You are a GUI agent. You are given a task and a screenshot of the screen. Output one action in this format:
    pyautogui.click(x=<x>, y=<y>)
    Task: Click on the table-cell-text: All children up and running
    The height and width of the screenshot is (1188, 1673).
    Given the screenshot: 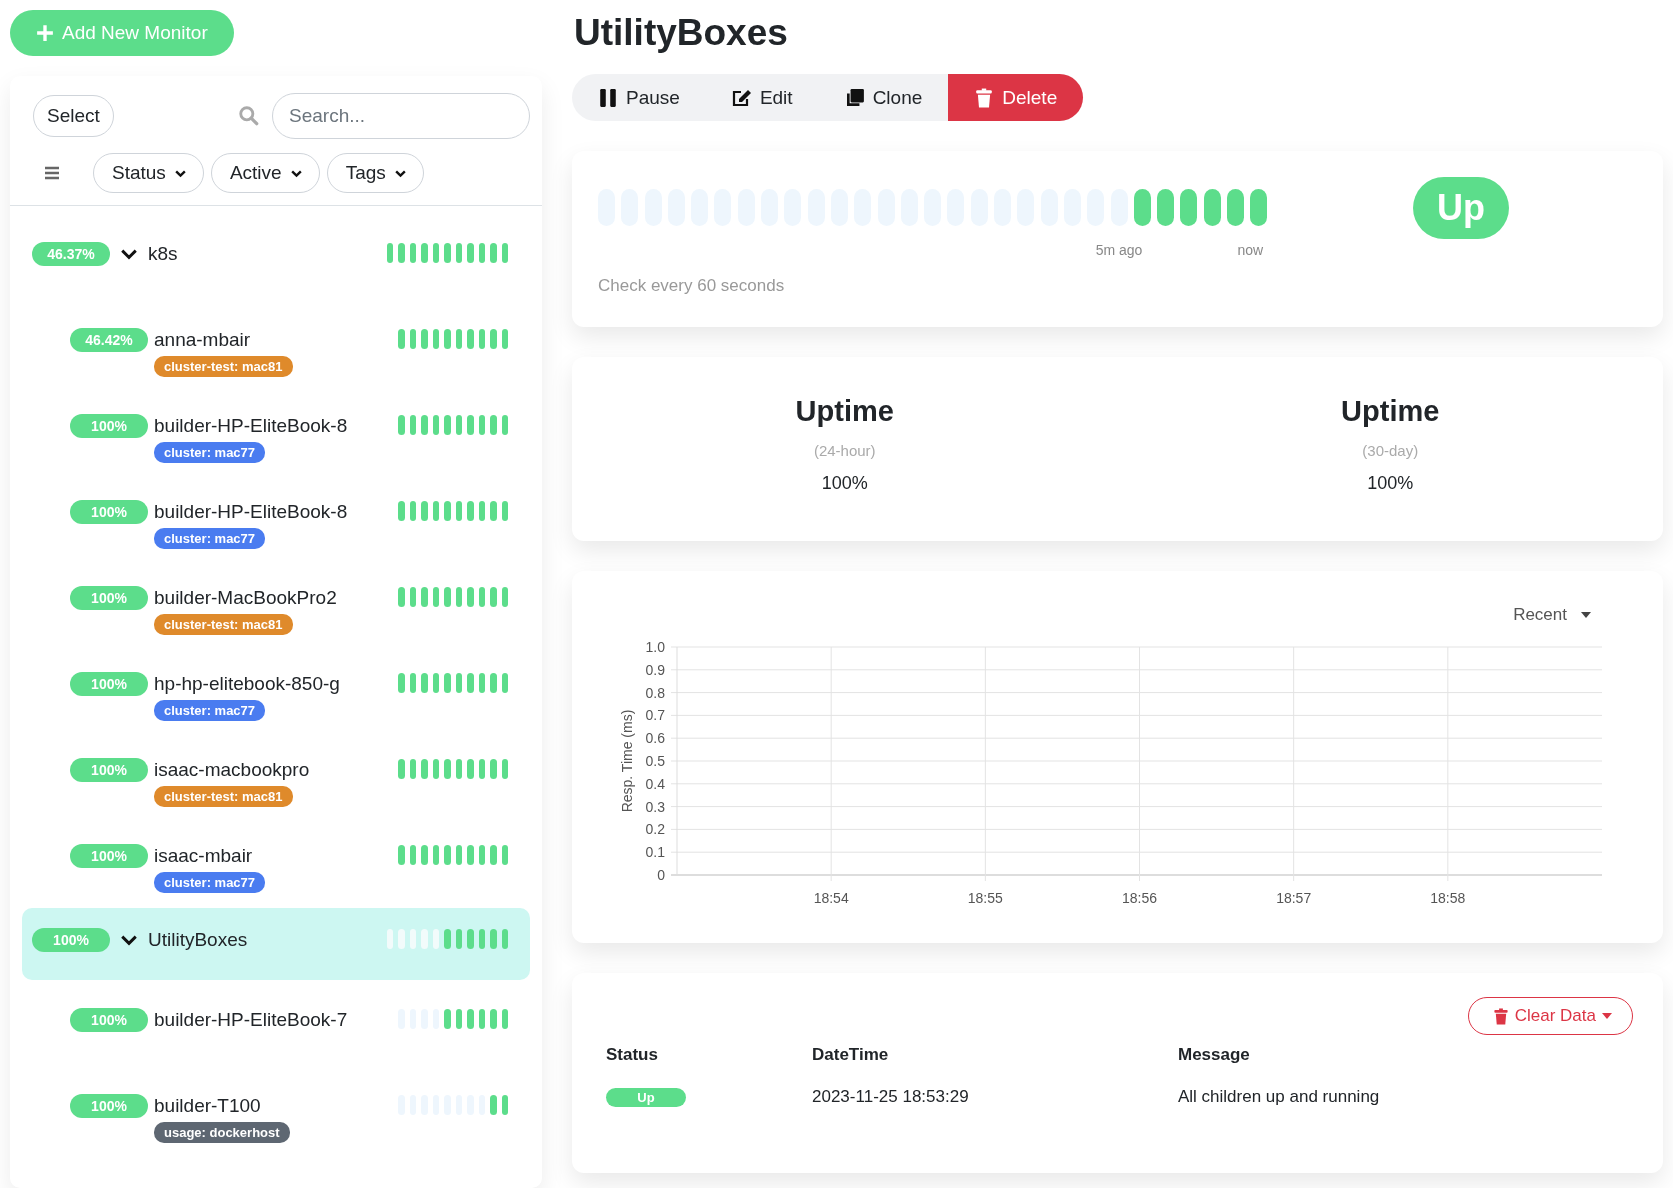 What is the action you would take?
    pyautogui.click(x=1279, y=1097)
    